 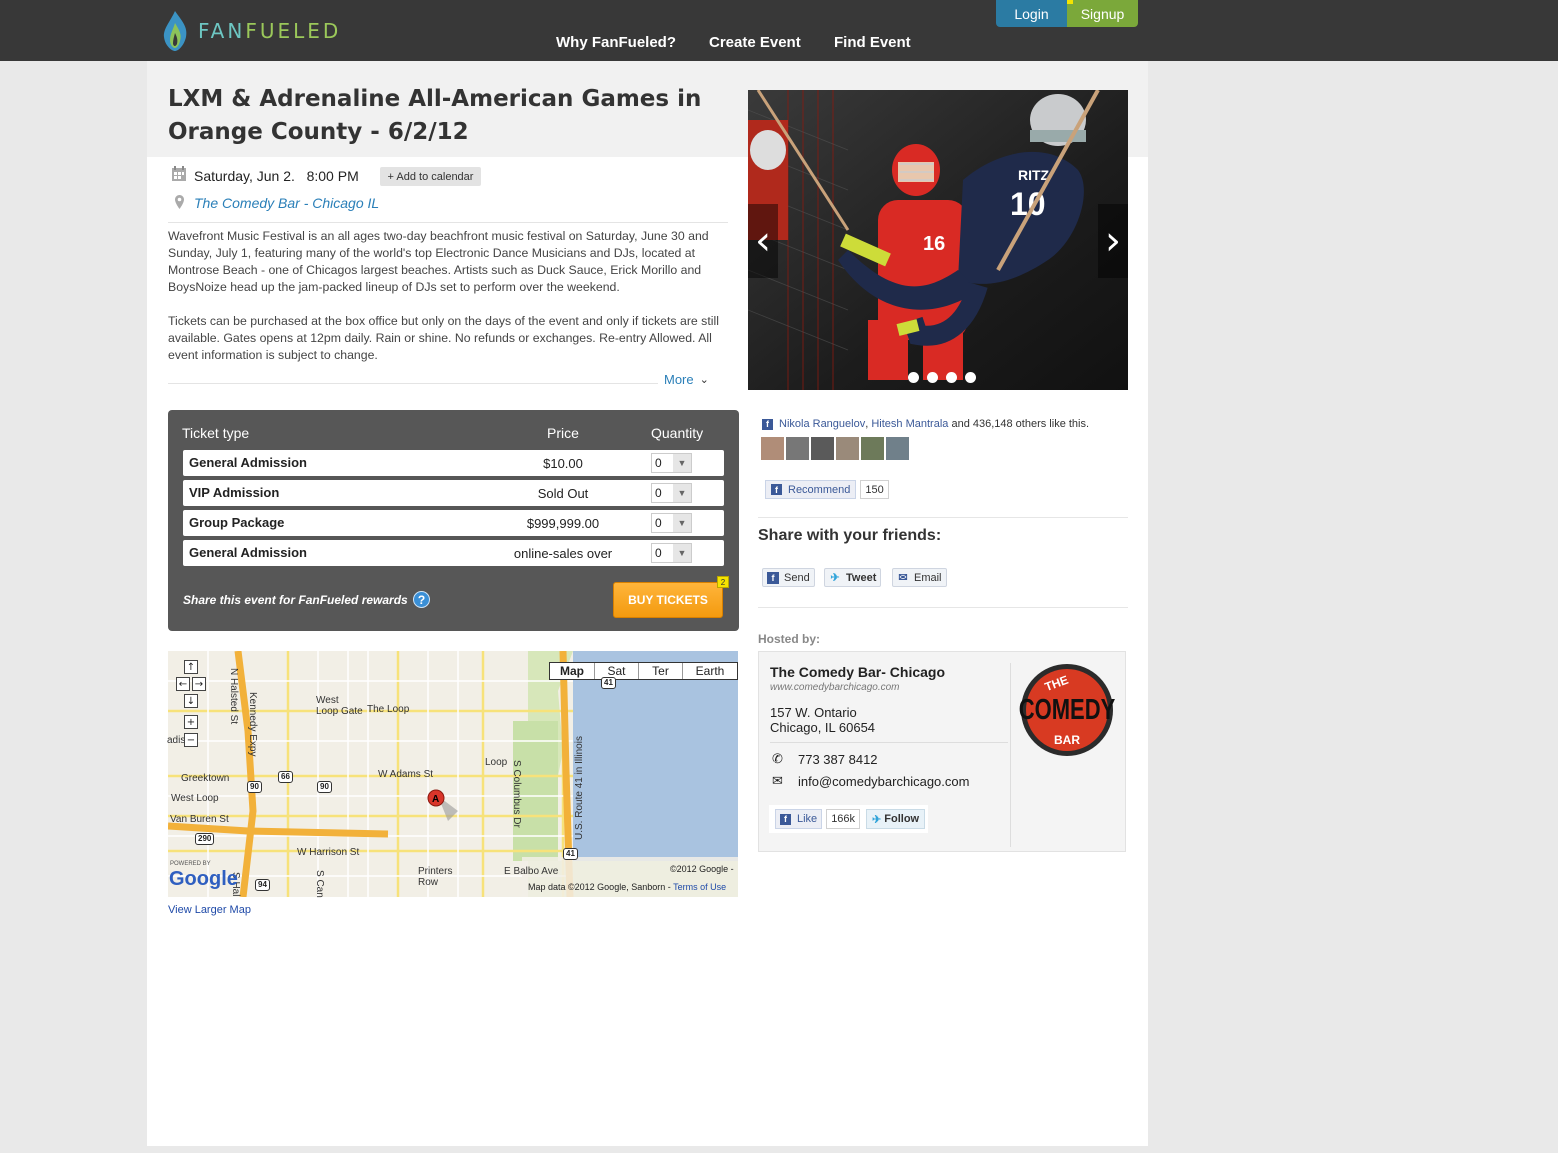 What do you see at coordinates (203, 879) in the screenshot?
I see `google-logo: Google` at bounding box center [203, 879].